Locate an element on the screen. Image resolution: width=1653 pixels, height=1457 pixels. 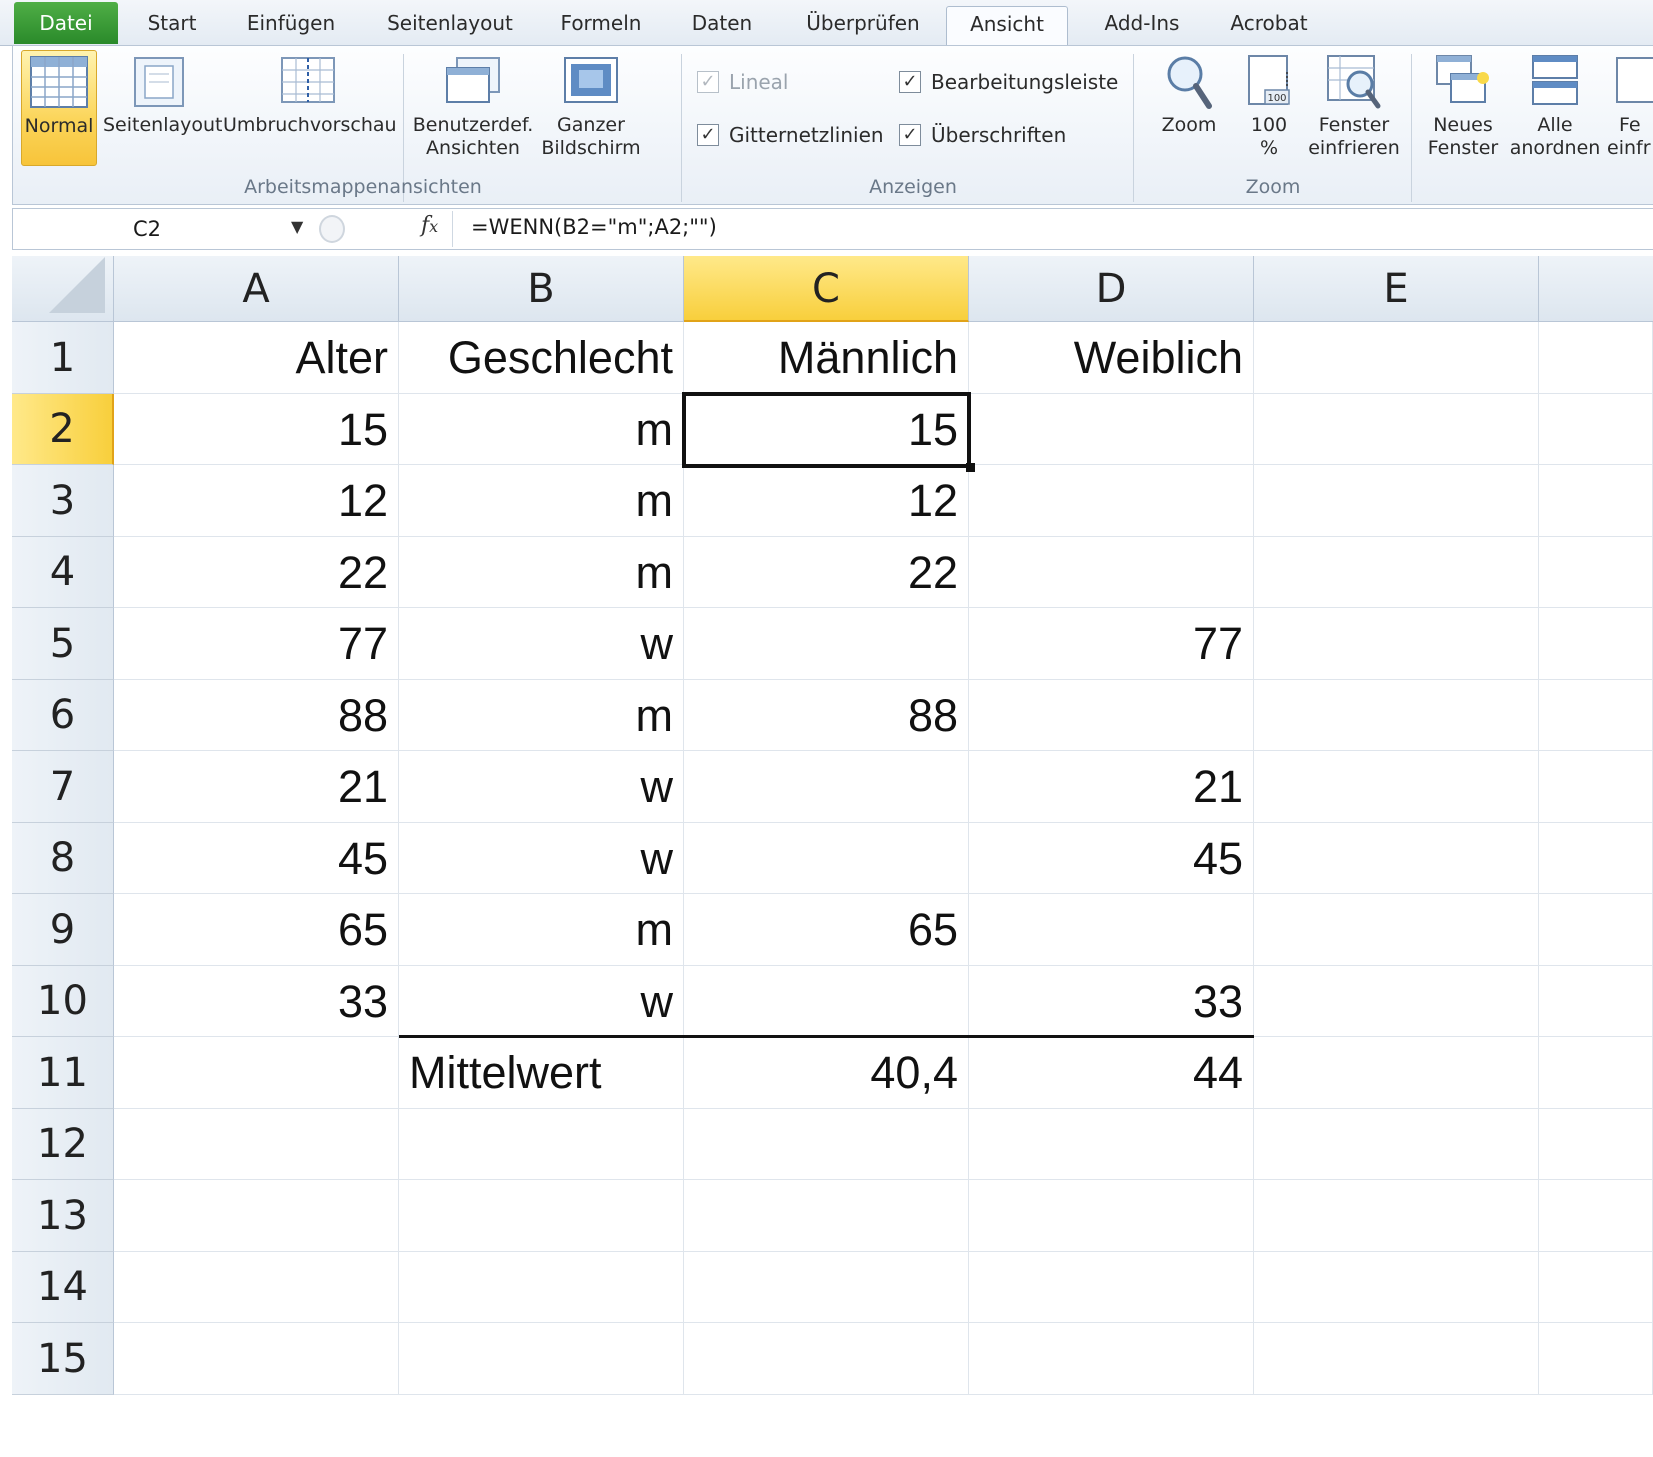
cell-e11 is located at coordinates (1396, 1073).